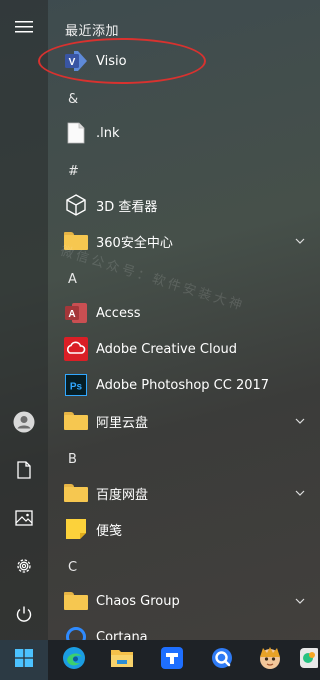  I want to click on documents-icon, so click(24, 472).